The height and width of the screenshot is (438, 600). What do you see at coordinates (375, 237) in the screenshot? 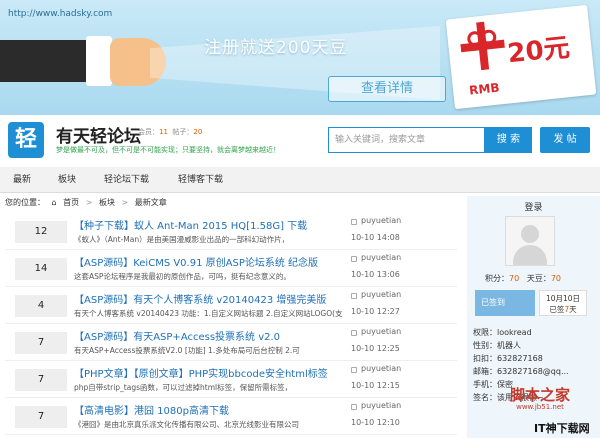
I see `thread-time: 10-10 14:08` at bounding box center [375, 237].